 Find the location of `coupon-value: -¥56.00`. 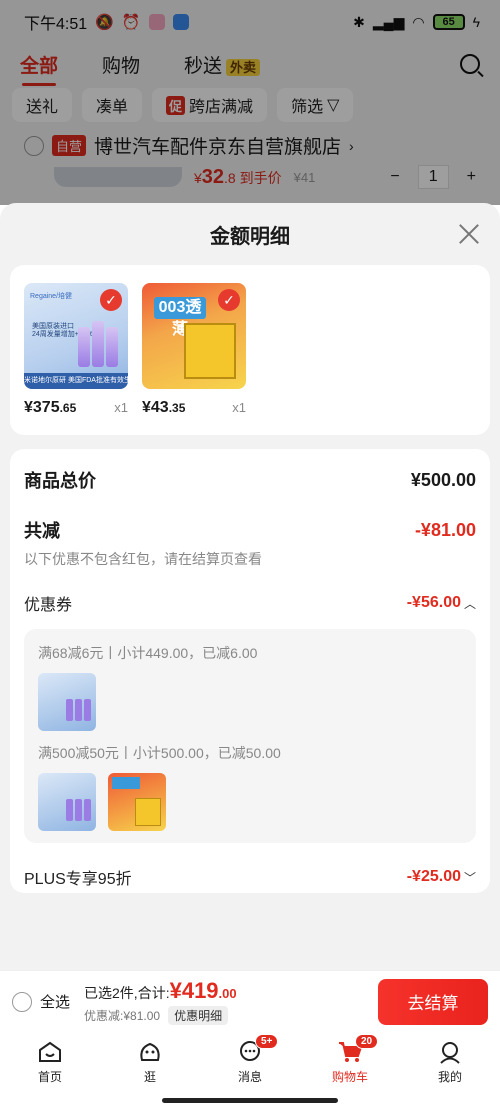

coupon-value: -¥56.00 is located at coordinates (433, 602).